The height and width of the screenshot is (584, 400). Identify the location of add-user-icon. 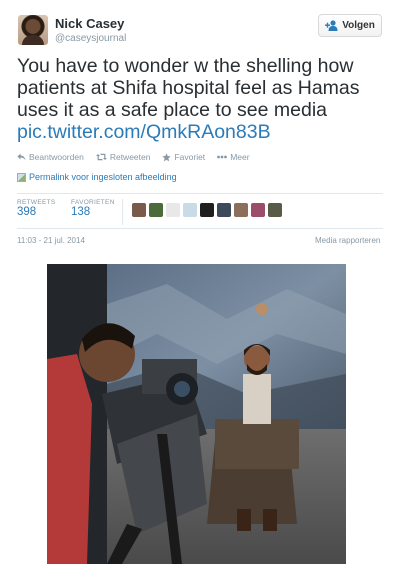
(331, 25).